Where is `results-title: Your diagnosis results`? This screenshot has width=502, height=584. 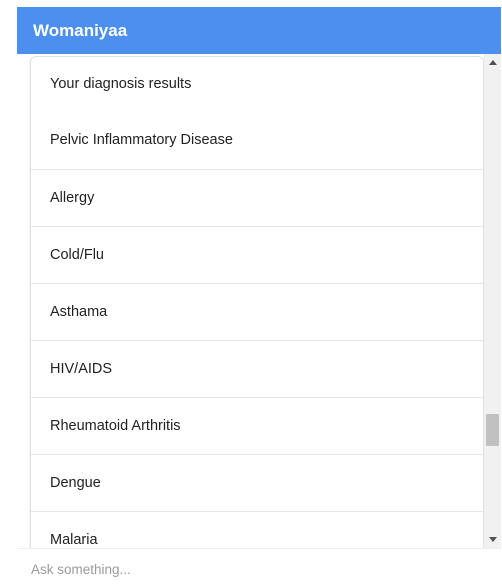
results-title: Your diagnosis results is located at coordinates (121, 84).